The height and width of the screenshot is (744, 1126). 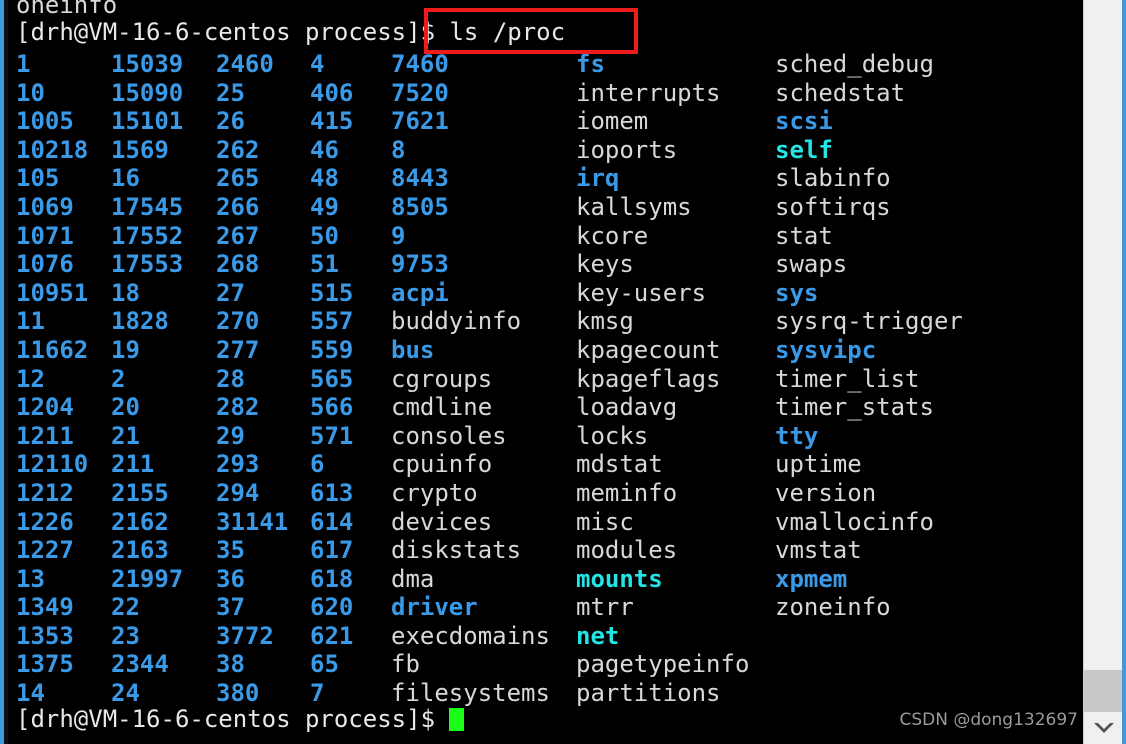 I want to click on shell-prompt-line: [drh@VM-16-6-centos process]$ ls /proc, so click(x=290, y=32).